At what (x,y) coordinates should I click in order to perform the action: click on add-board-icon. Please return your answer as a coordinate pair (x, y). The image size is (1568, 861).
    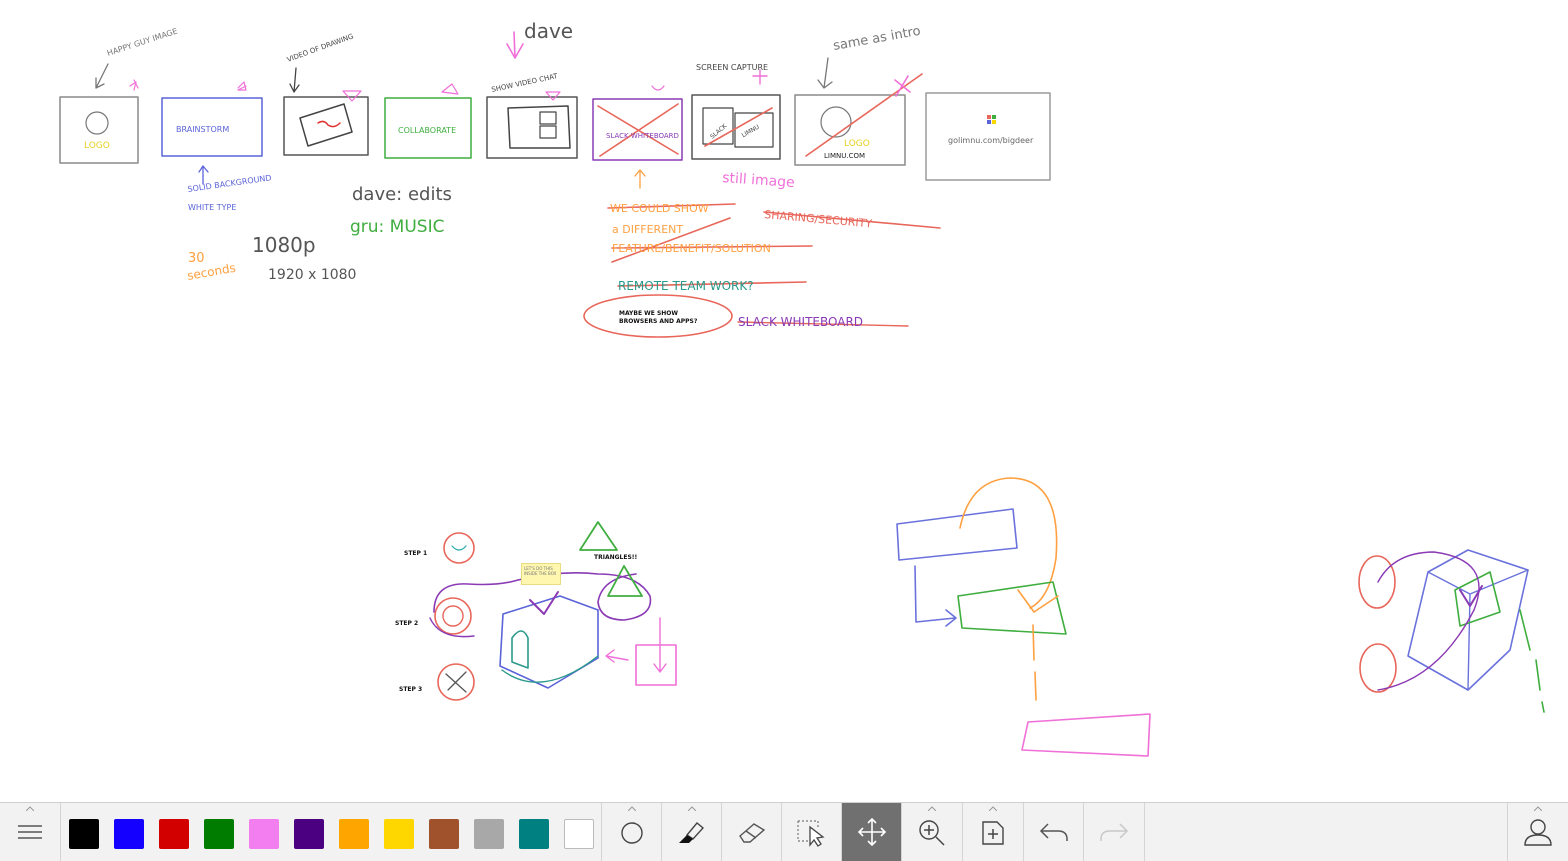
    Looking at the image, I should click on (993, 833).